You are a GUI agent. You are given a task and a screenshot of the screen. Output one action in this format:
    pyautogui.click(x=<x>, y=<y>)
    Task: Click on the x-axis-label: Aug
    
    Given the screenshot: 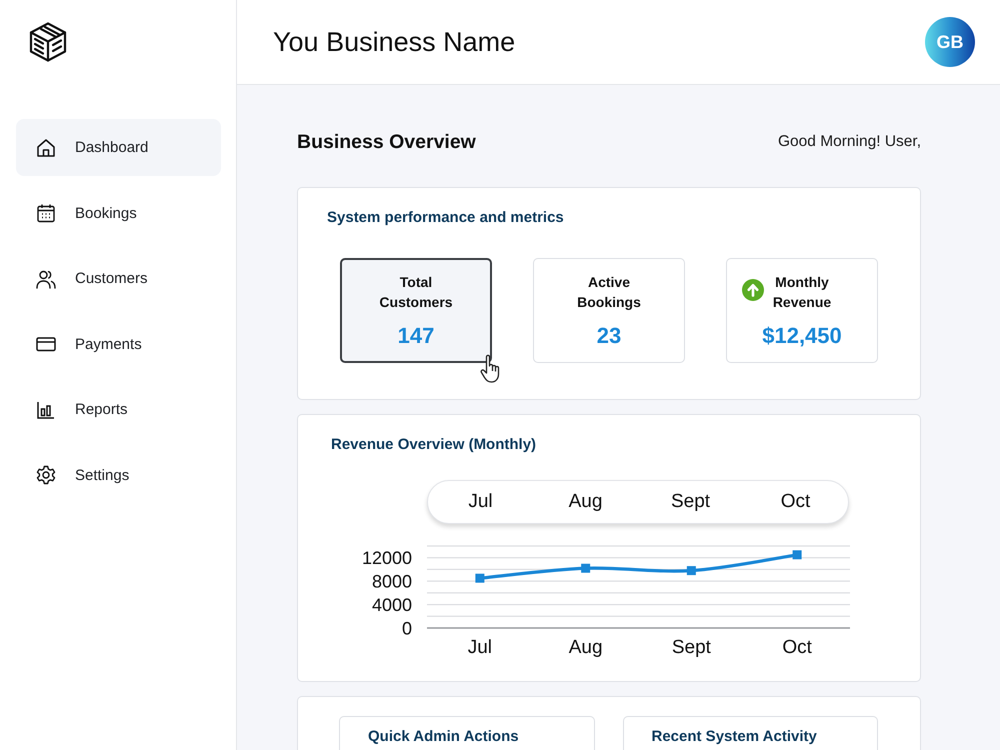 What is the action you would take?
    pyautogui.click(x=585, y=647)
    